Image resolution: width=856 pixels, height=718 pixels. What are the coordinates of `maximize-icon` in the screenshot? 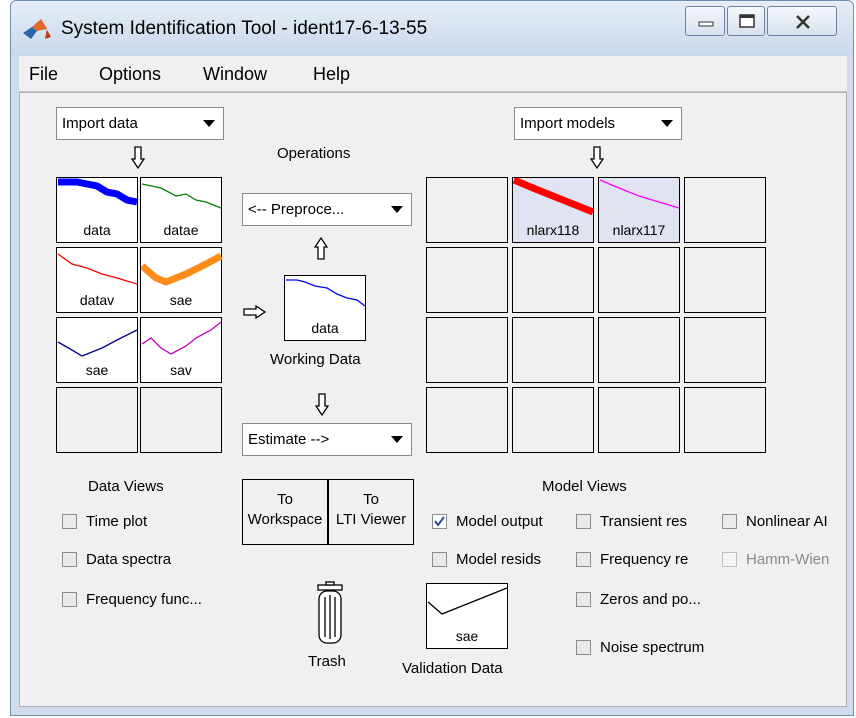 It's located at (747, 21).